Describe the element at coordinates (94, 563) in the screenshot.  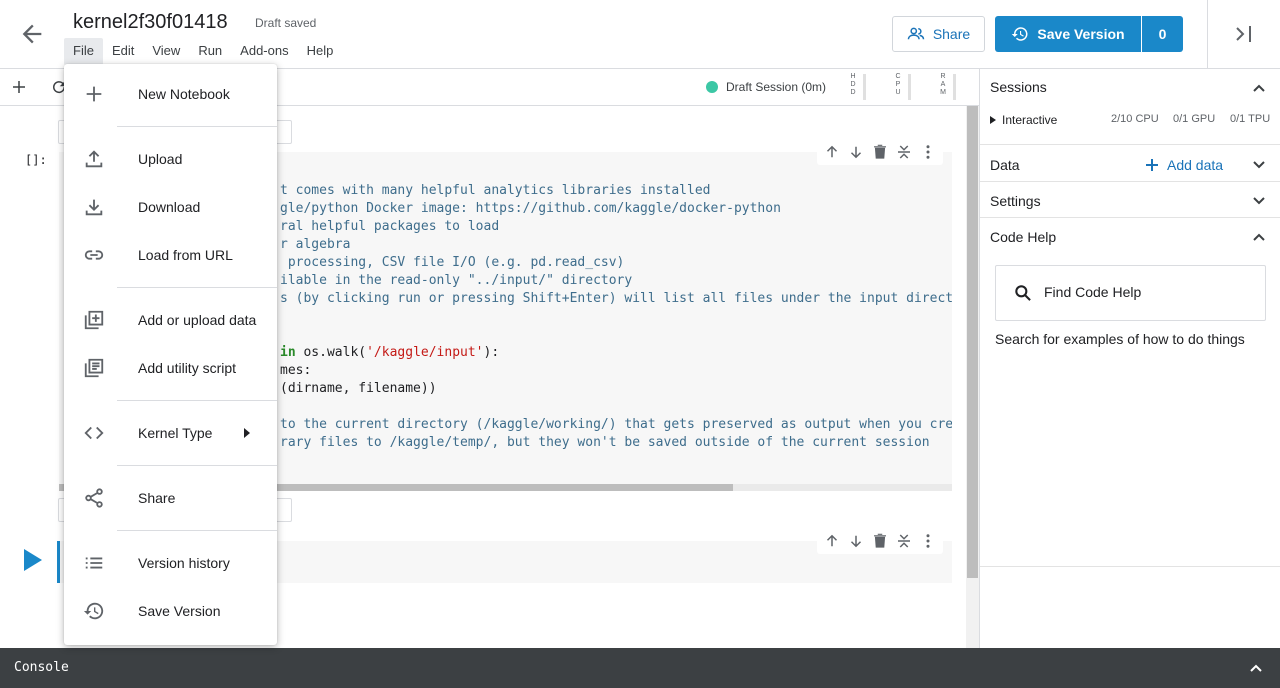
I see `list-icon` at that location.